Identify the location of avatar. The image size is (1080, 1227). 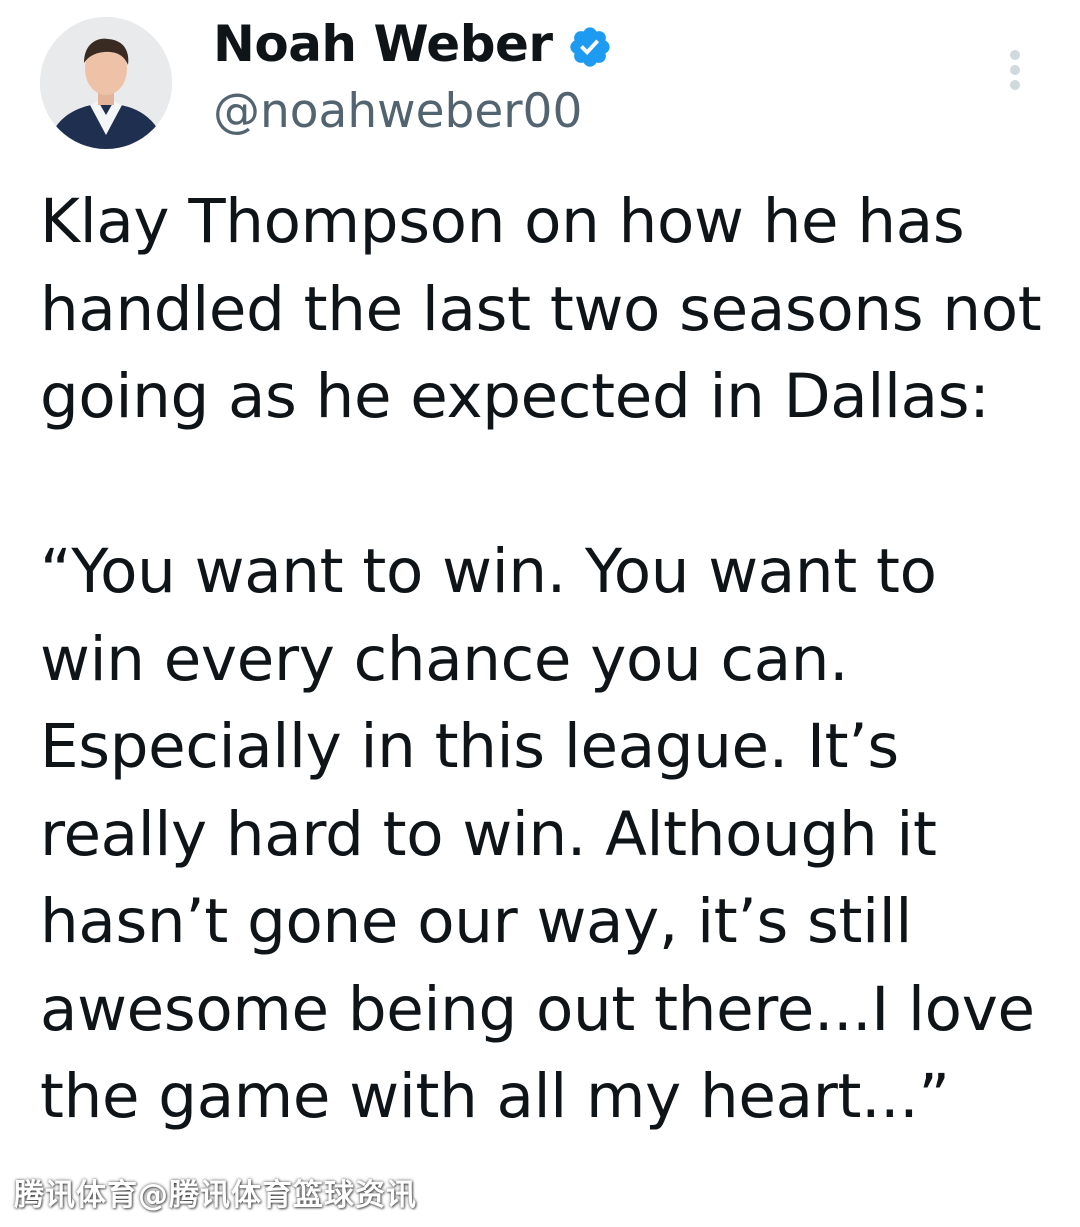
(106, 83).